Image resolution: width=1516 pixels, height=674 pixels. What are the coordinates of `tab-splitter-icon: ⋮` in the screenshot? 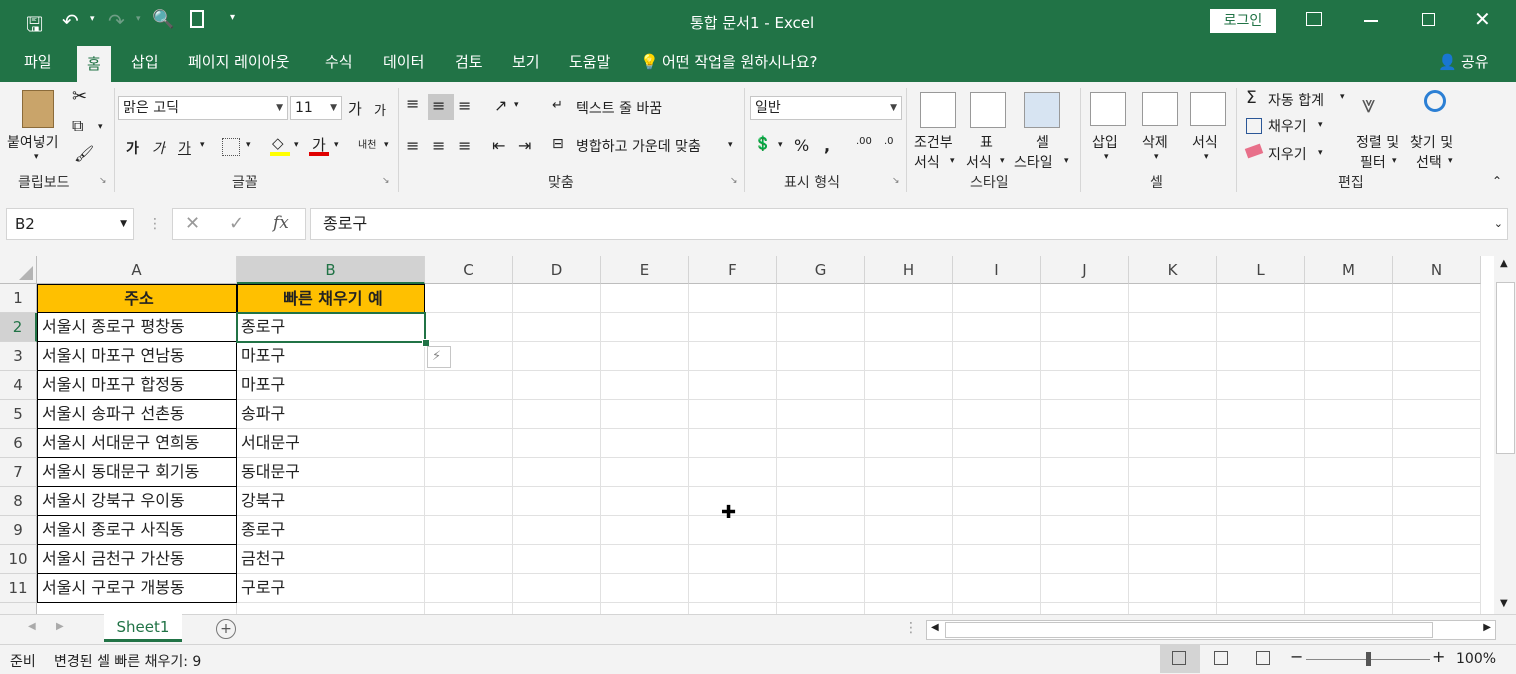 It's located at (911, 628).